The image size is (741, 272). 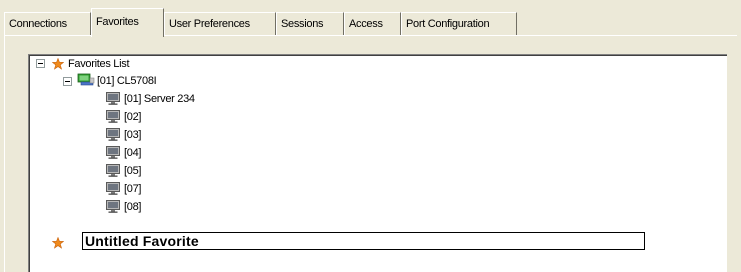 What do you see at coordinates (99, 64) in the screenshot?
I see `tree-node-label: Favorites List` at bounding box center [99, 64].